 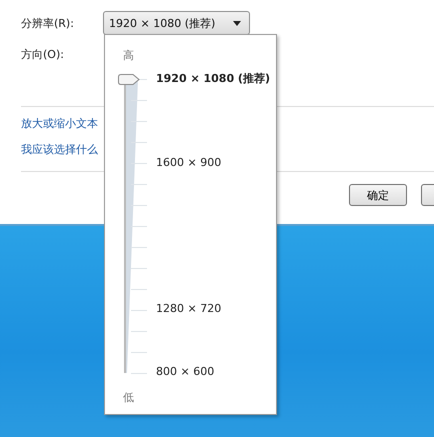 I want to click on resolution-dropdown: 1920 × 1080 (推荐), so click(x=176, y=23).